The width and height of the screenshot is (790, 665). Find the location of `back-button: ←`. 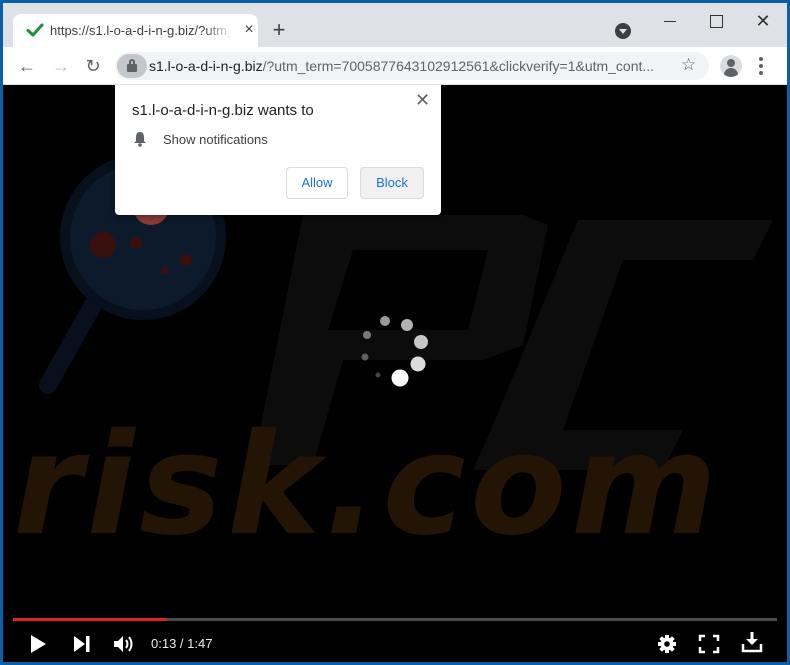

back-button: ← is located at coordinates (27, 66).